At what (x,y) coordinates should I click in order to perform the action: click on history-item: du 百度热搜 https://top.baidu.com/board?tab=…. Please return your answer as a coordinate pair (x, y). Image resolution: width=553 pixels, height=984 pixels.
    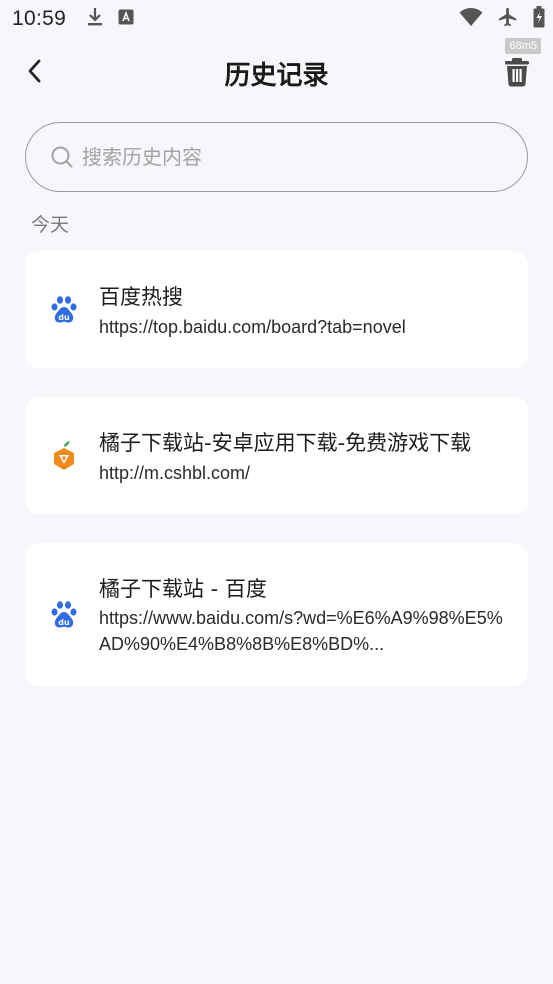
    Looking at the image, I should click on (276, 309).